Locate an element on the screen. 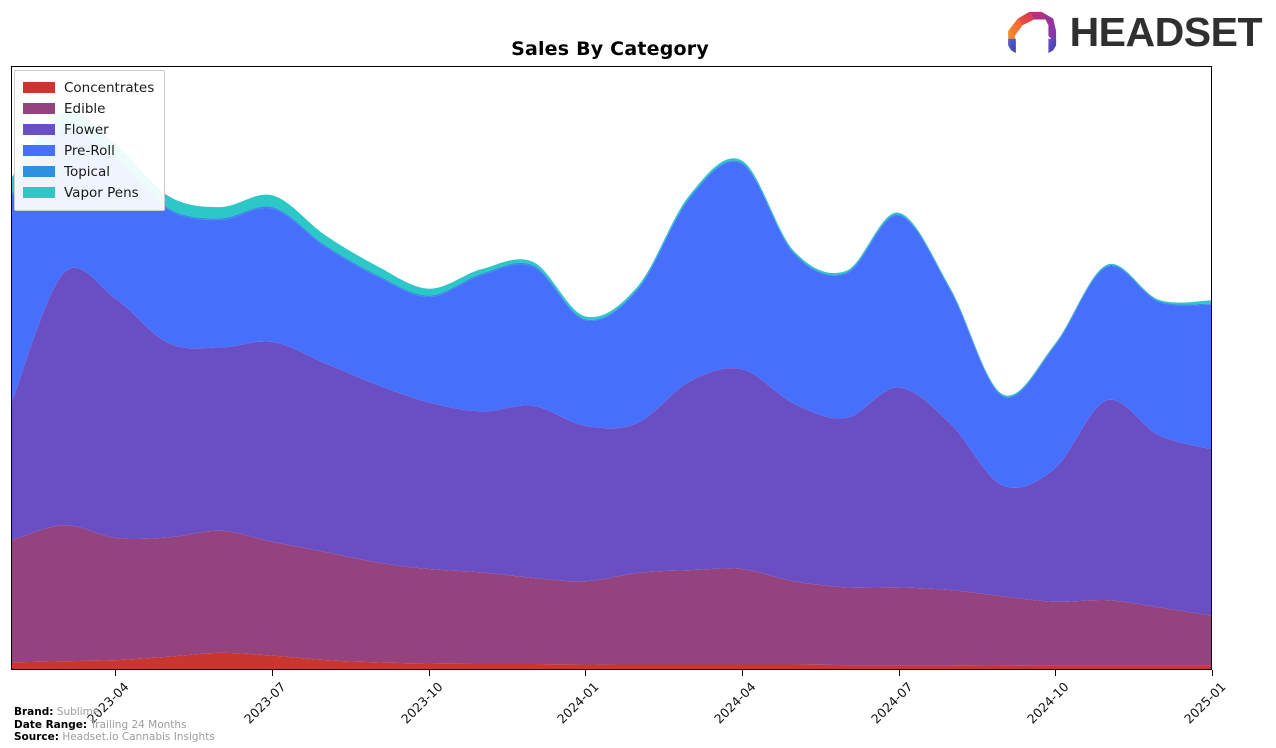 The height and width of the screenshot is (748, 1276). brand-logo: HEADSET is located at coordinates (1134, 32).